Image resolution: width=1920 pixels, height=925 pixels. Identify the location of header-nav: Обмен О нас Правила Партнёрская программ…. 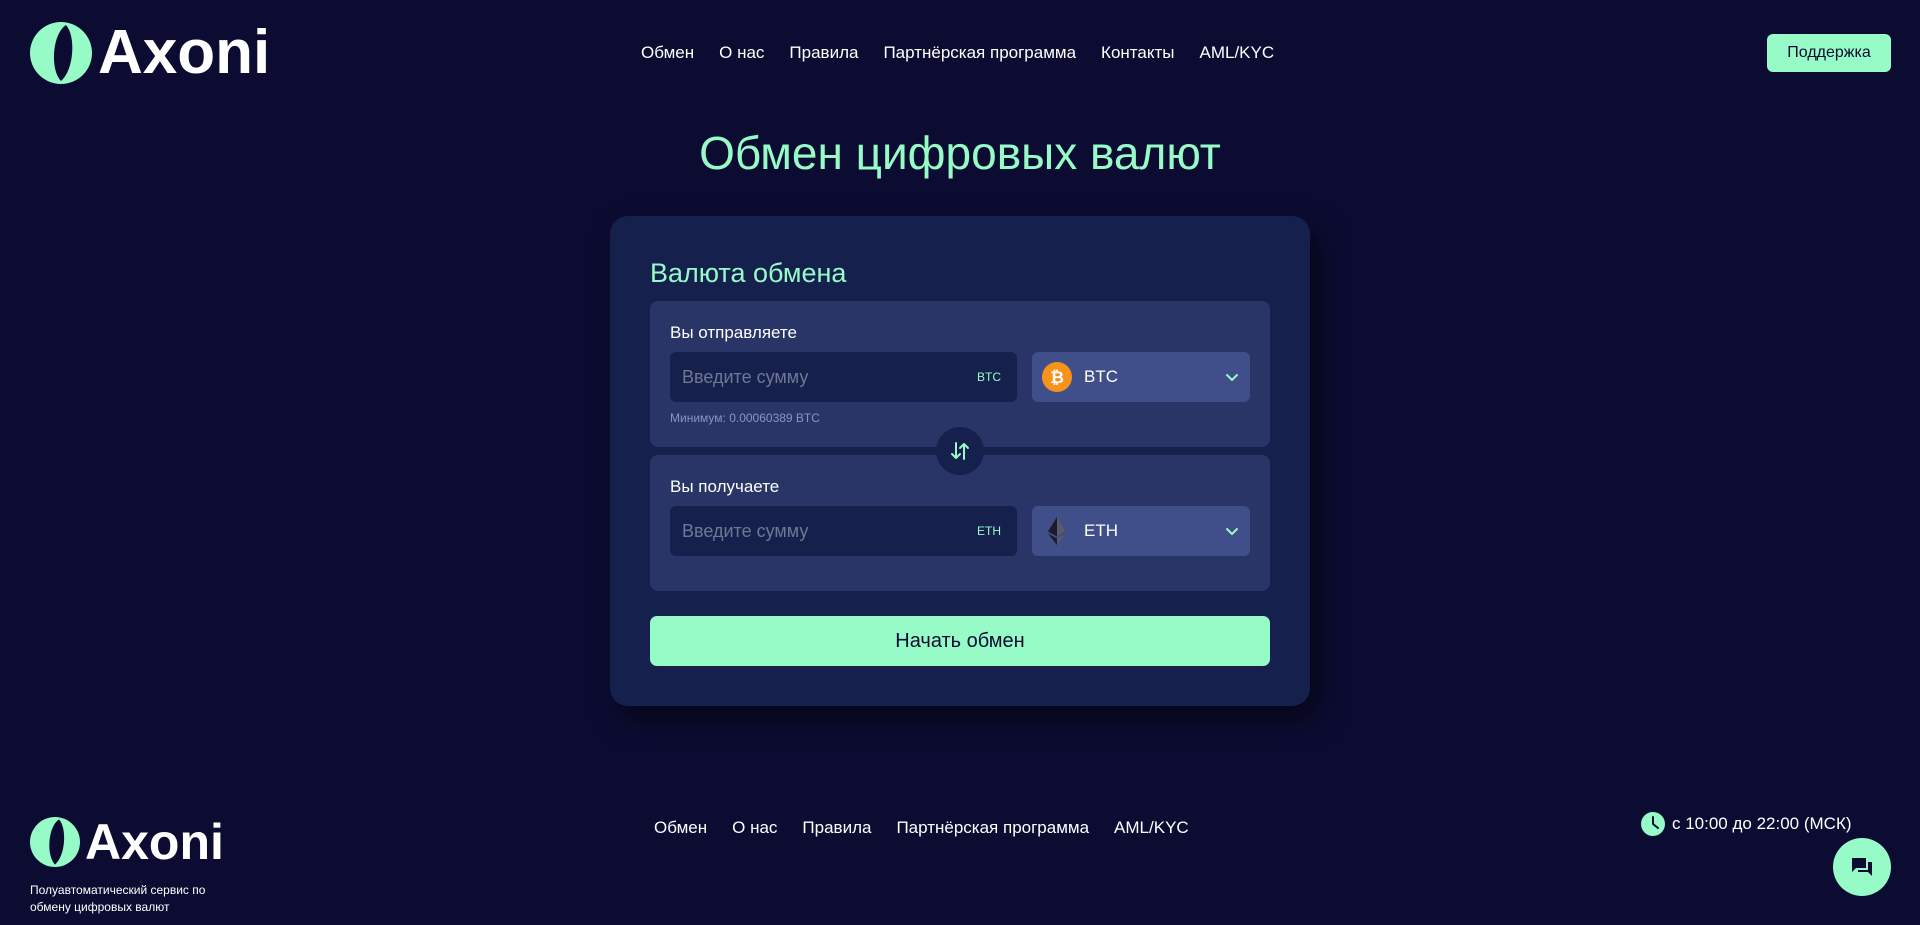
(957, 53).